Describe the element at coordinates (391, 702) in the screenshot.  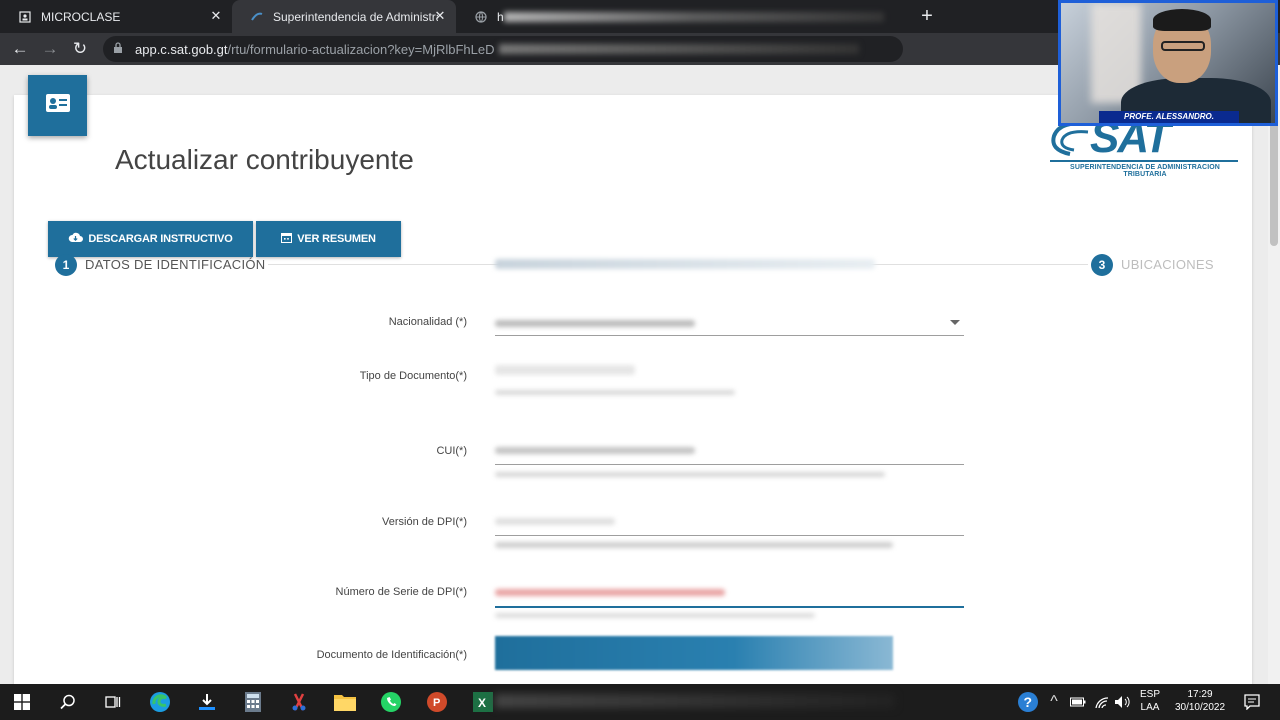
I see `whatsapp-icon` at that location.